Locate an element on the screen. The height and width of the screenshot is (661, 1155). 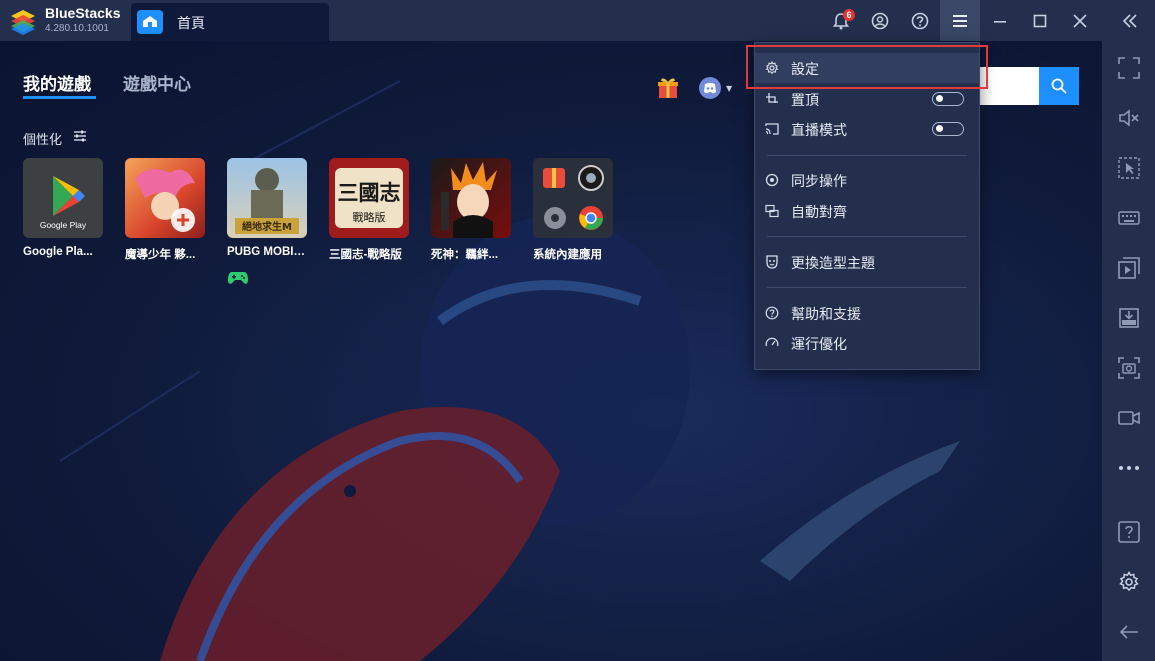
menu-item-change-theme: 更換造型主題 is located at coordinates (867, 262).